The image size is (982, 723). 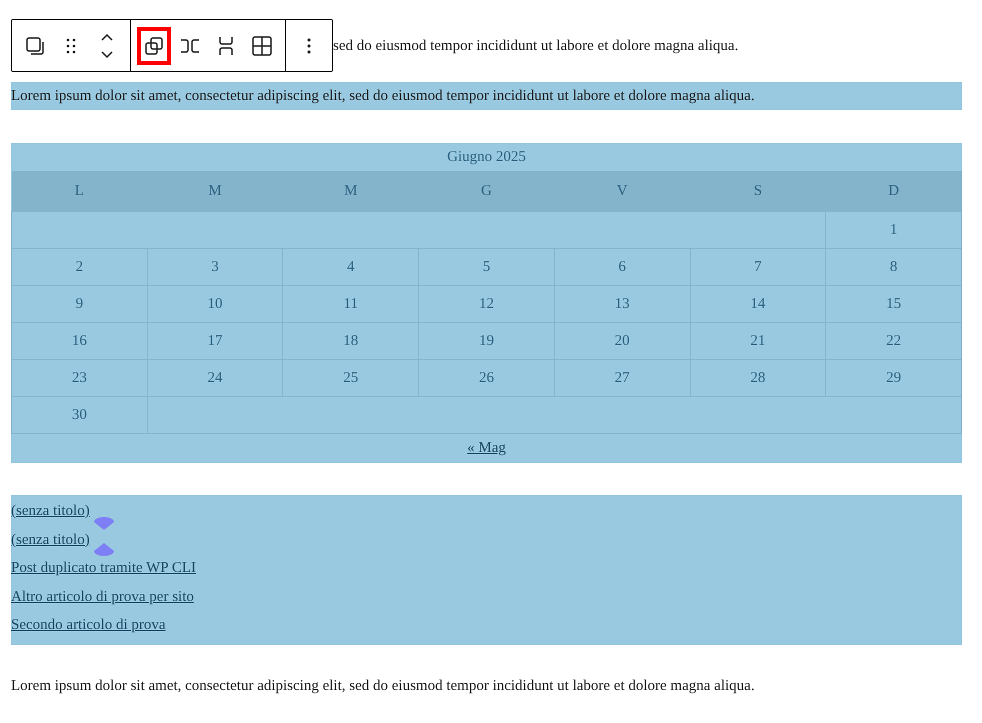 What do you see at coordinates (80, 267) in the screenshot?
I see `day-cell: 2` at bounding box center [80, 267].